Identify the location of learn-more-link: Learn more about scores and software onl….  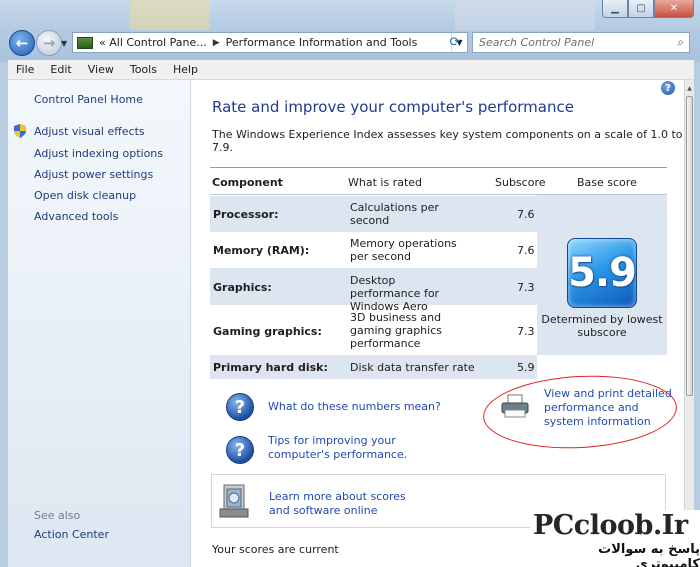
(344, 504).